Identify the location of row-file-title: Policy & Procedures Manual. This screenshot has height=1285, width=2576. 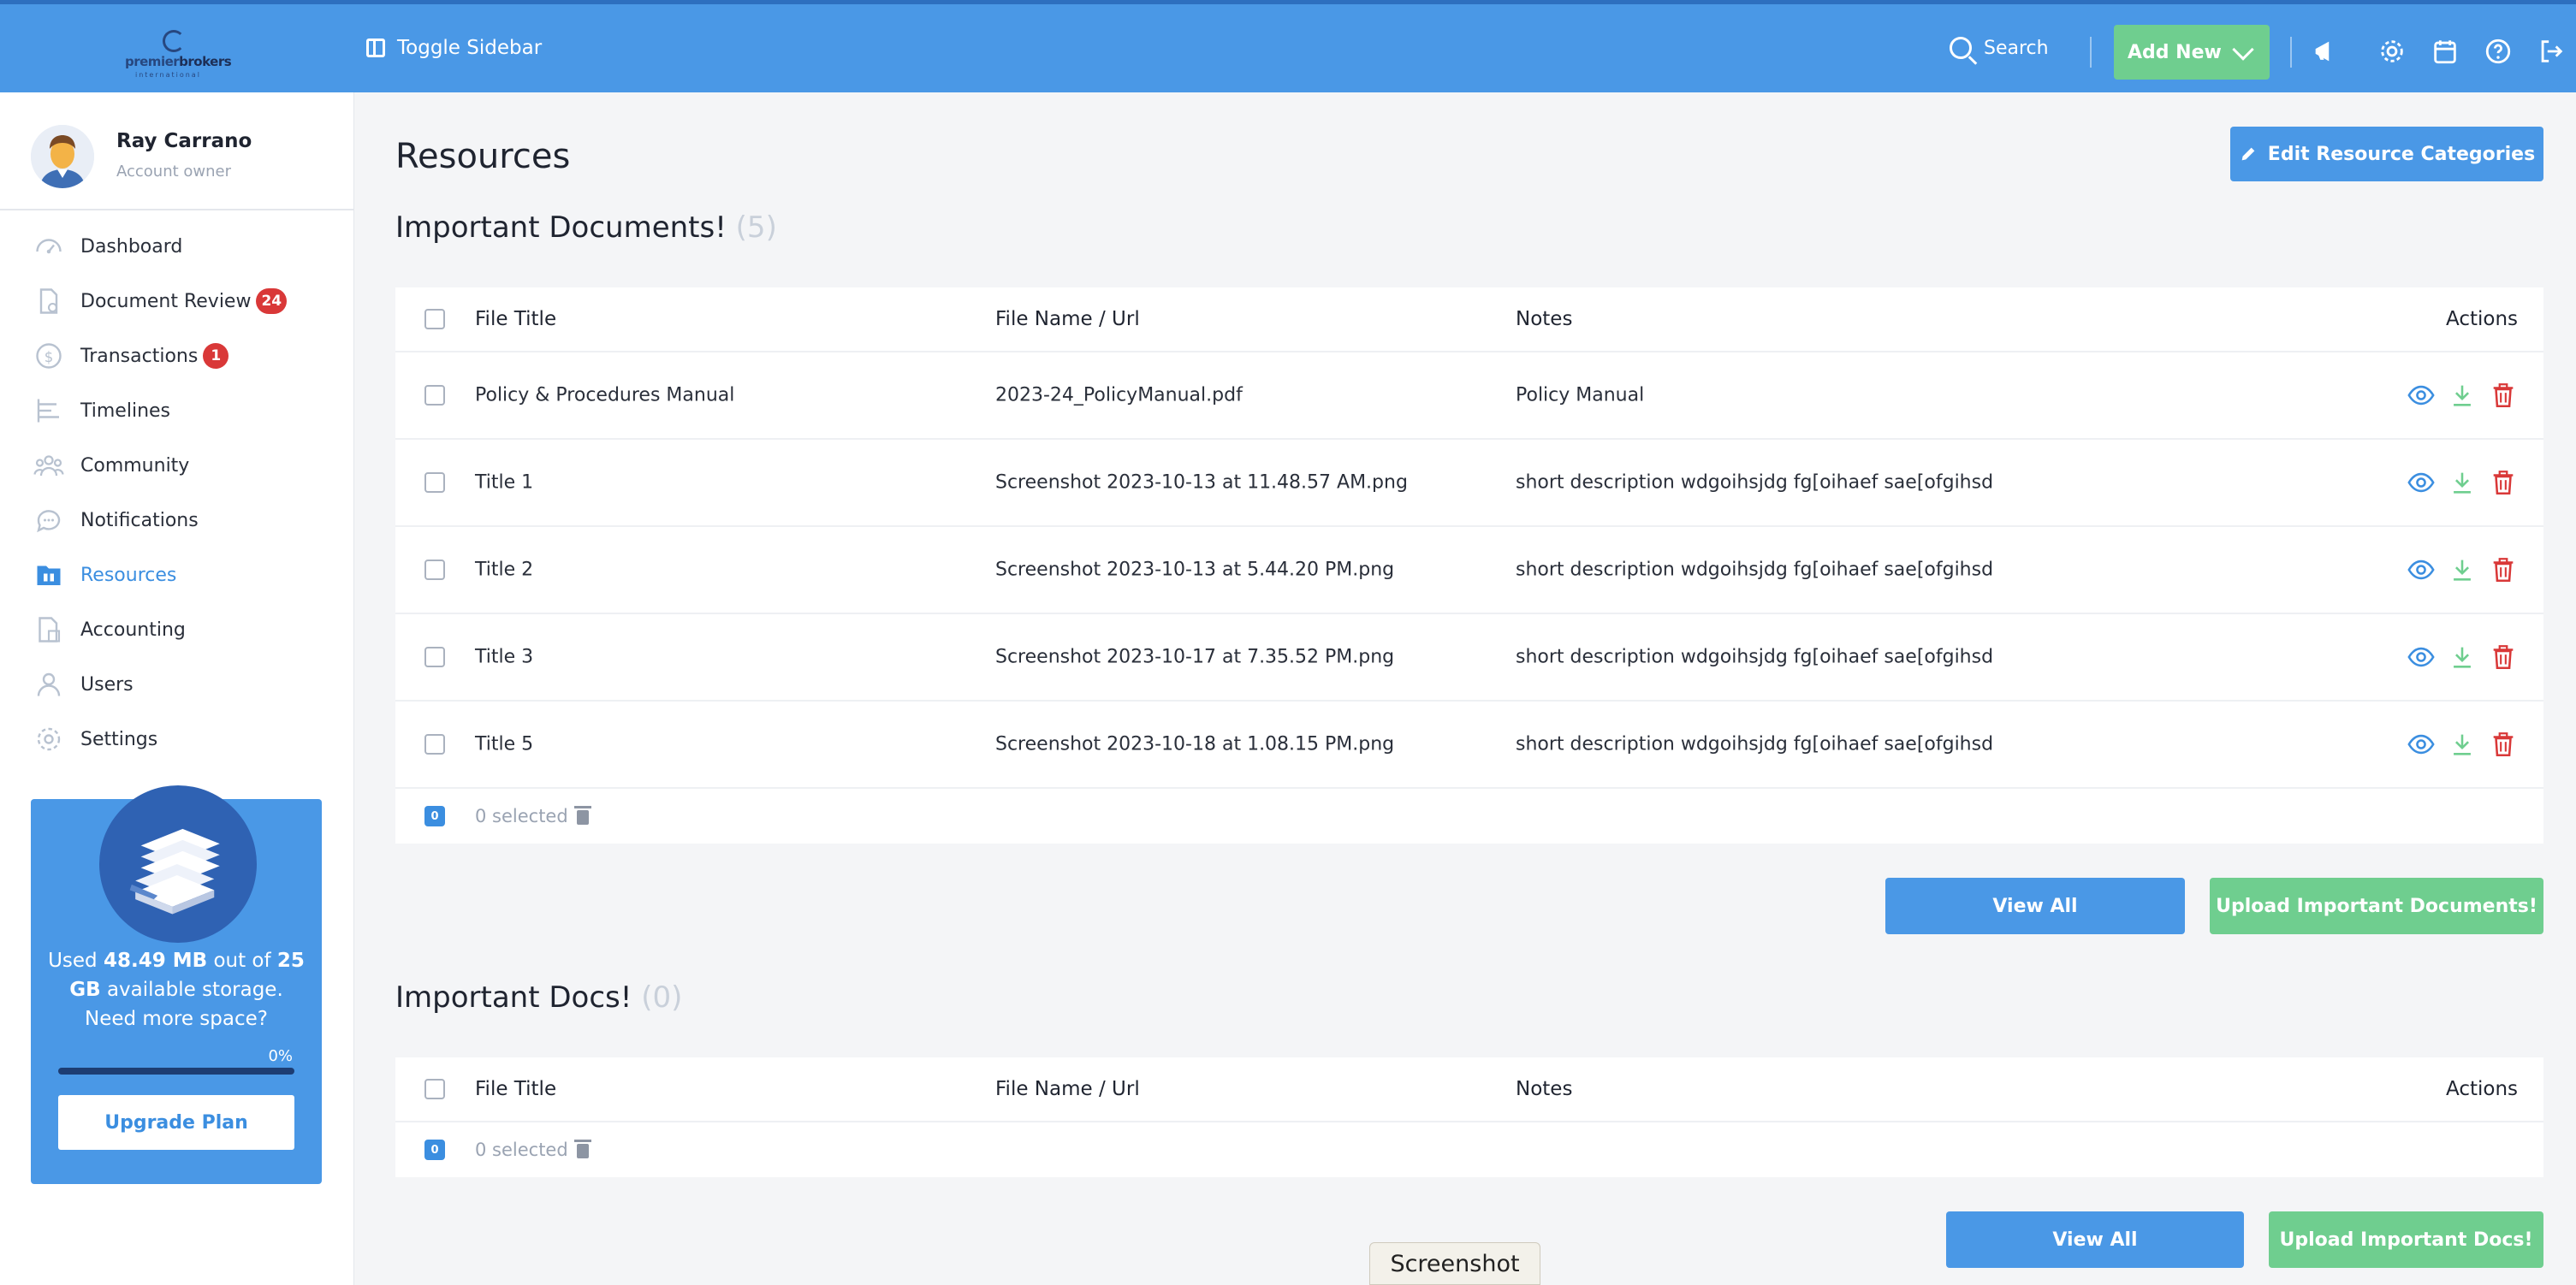
(605, 395).